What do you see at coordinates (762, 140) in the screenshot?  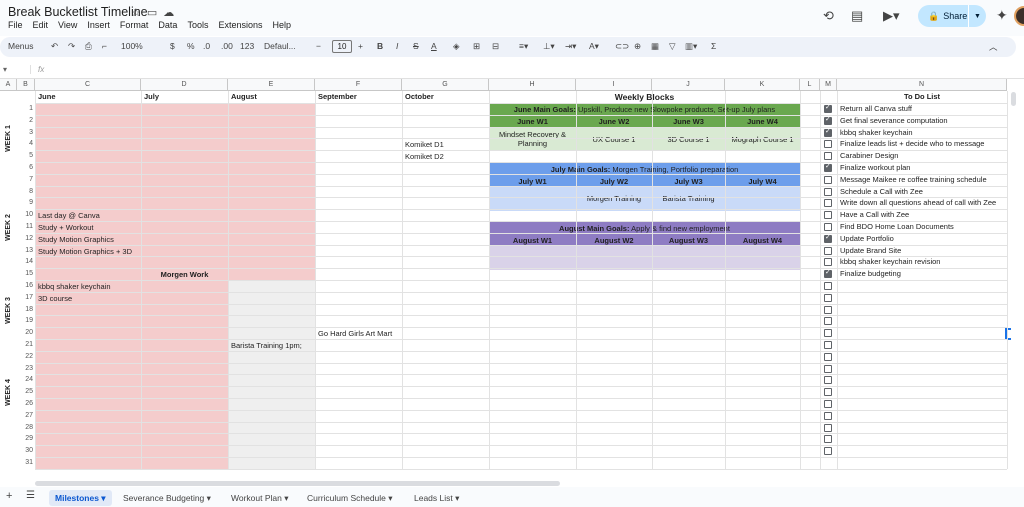 I see `june-task-4: Mograph Course 1` at bounding box center [762, 140].